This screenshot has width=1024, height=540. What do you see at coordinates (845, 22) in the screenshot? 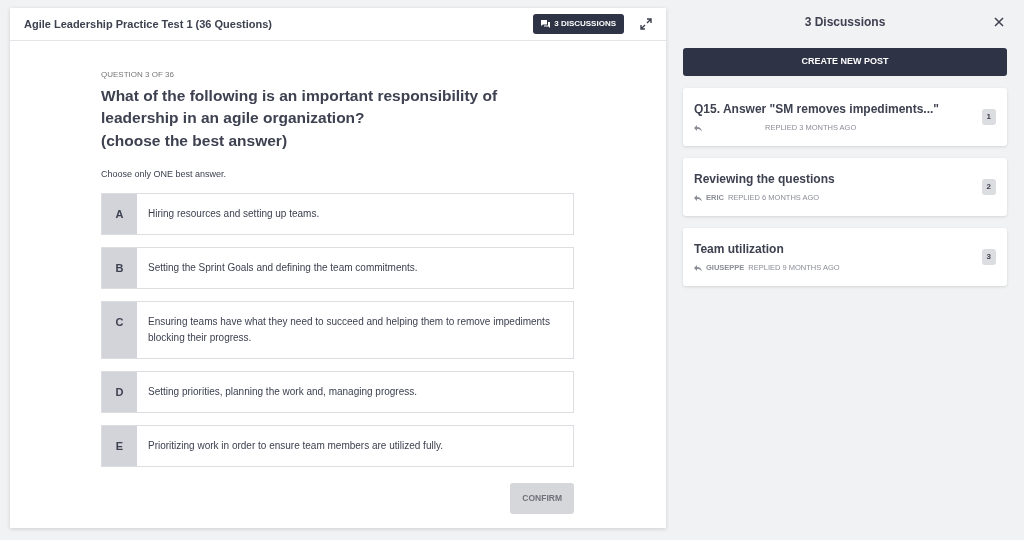
I see `panel-title: 3 Discussions` at bounding box center [845, 22].